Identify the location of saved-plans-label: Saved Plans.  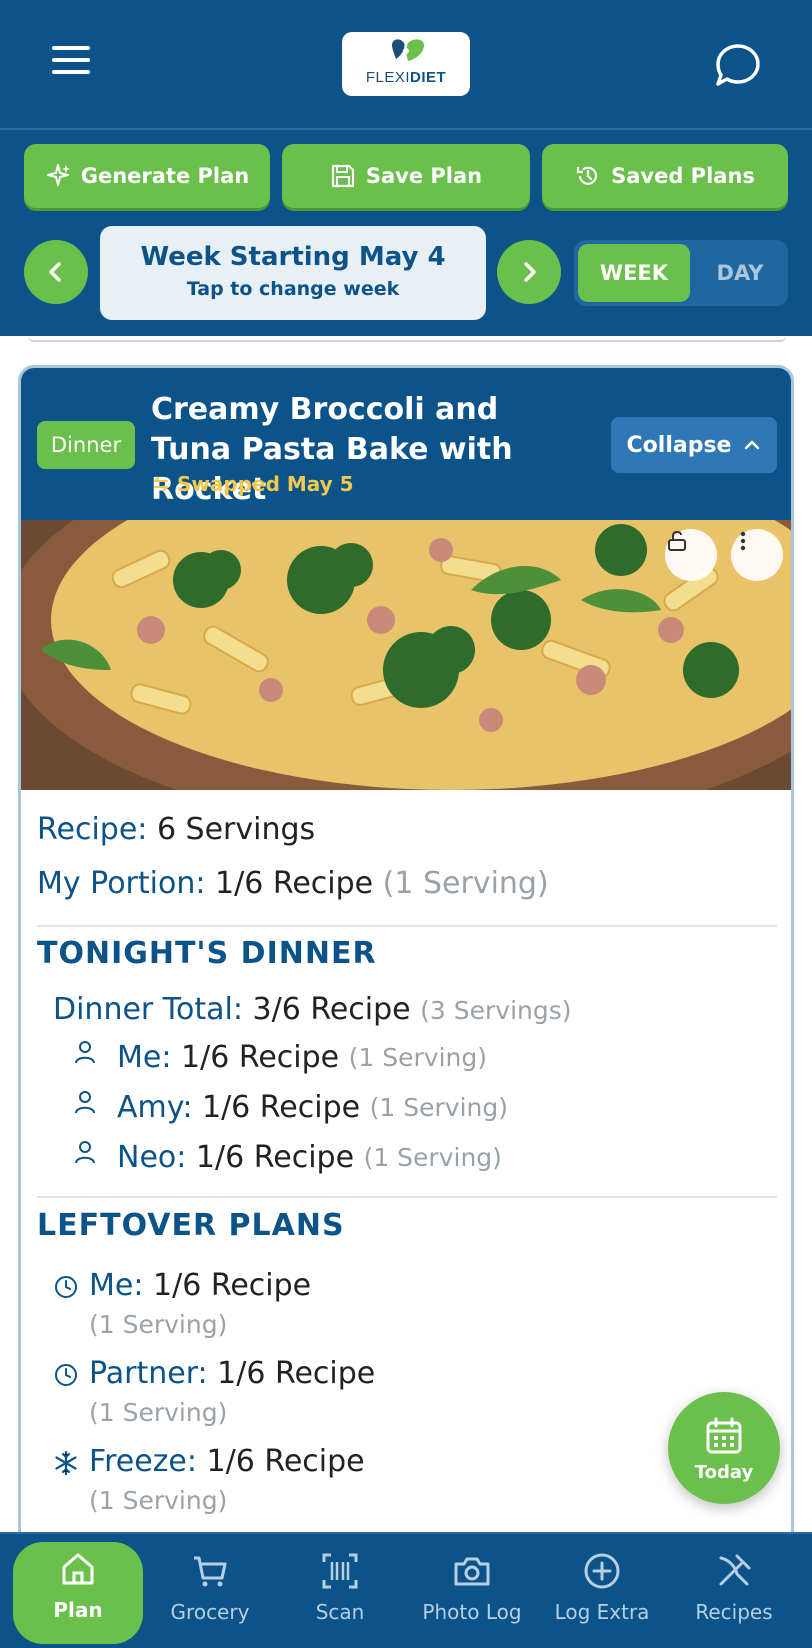
(683, 176).